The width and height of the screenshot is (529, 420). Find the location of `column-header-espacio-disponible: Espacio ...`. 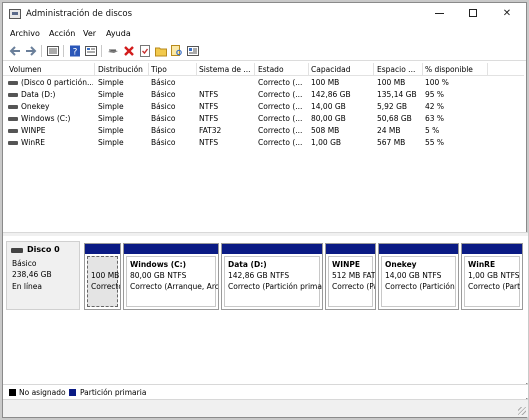

column-header-espacio-disponible: Espacio ... is located at coordinates (399, 69).